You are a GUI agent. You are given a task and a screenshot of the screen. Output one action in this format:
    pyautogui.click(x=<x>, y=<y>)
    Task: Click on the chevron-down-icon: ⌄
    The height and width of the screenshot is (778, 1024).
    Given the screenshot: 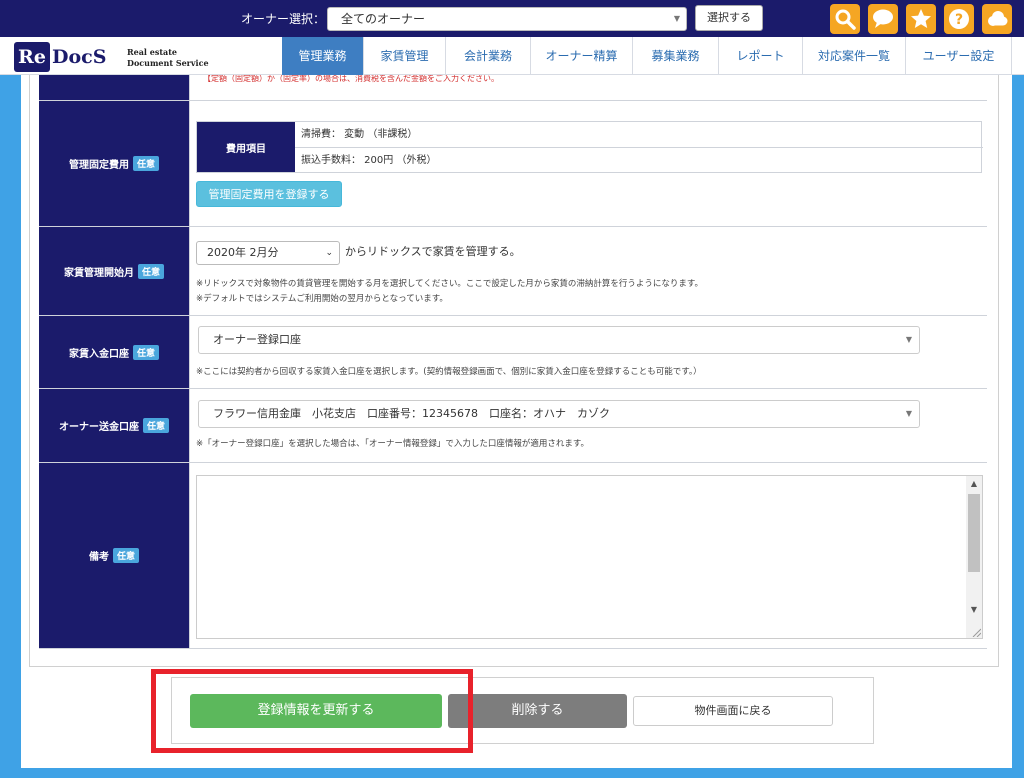 What is the action you would take?
    pyautogui.click(x=329, y=253)
    